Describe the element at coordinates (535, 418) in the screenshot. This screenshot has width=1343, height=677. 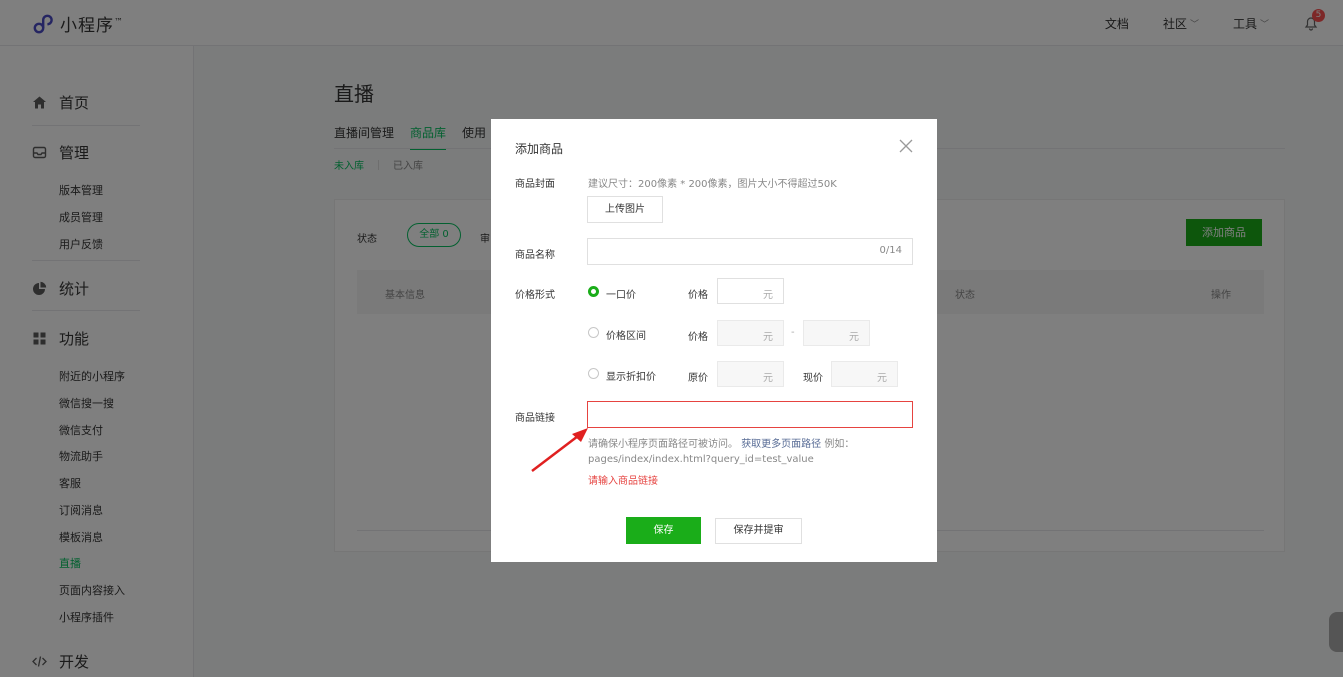
I see `link-label: 商品链接` at that location.